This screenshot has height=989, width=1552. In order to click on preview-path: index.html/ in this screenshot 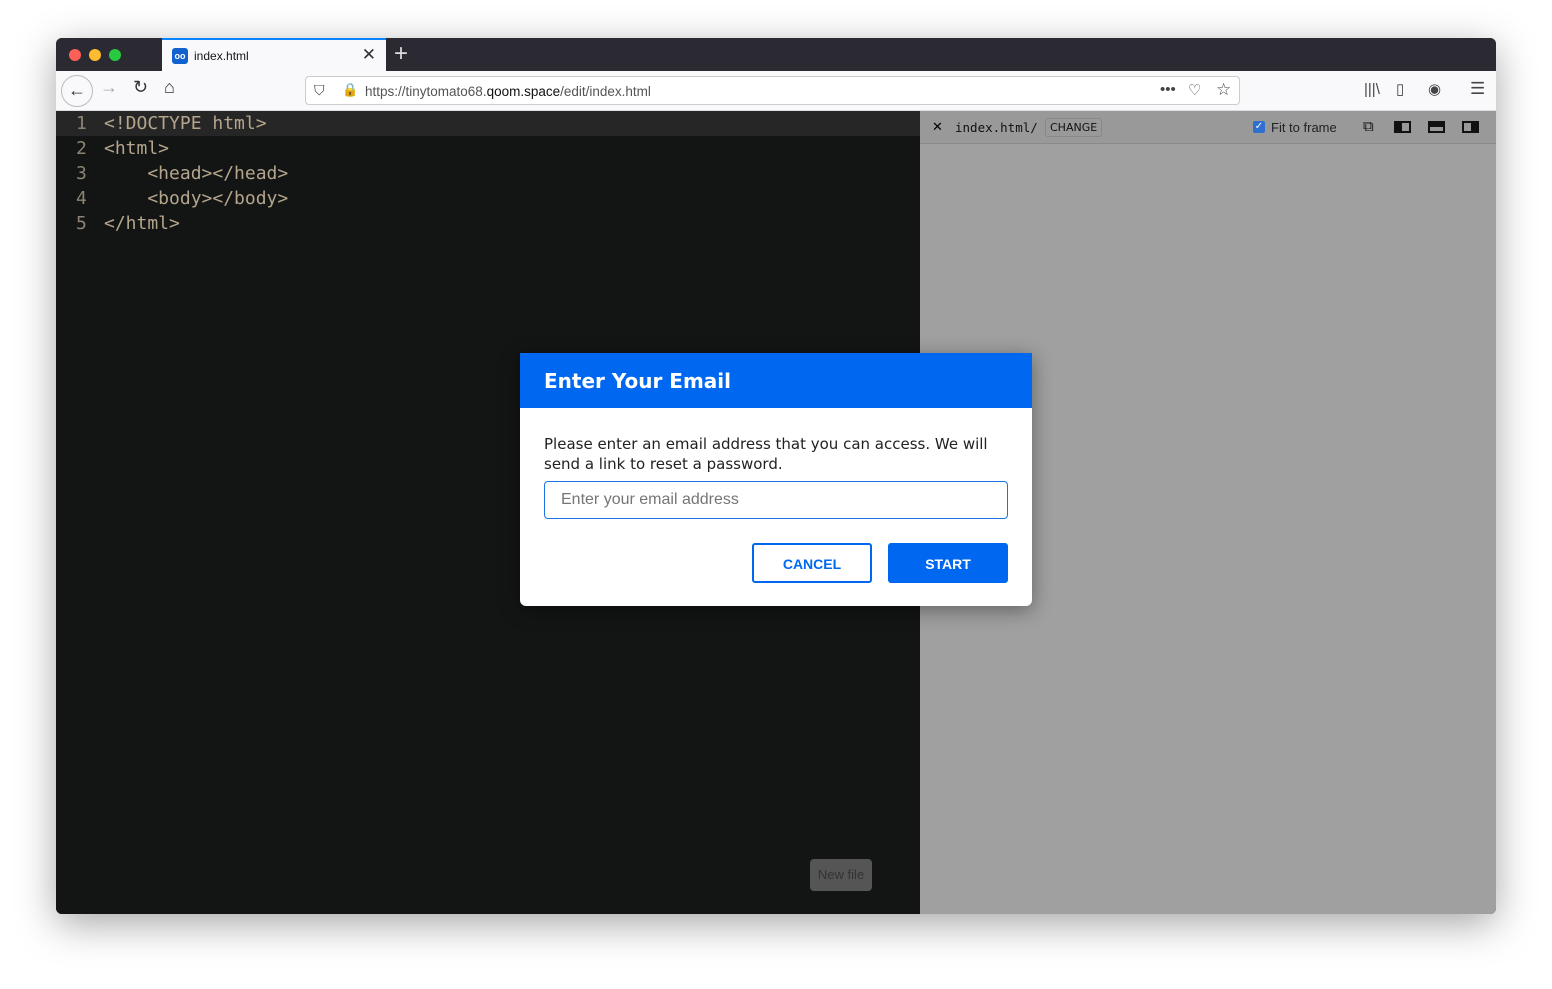, I will do `click(996, 127)`.